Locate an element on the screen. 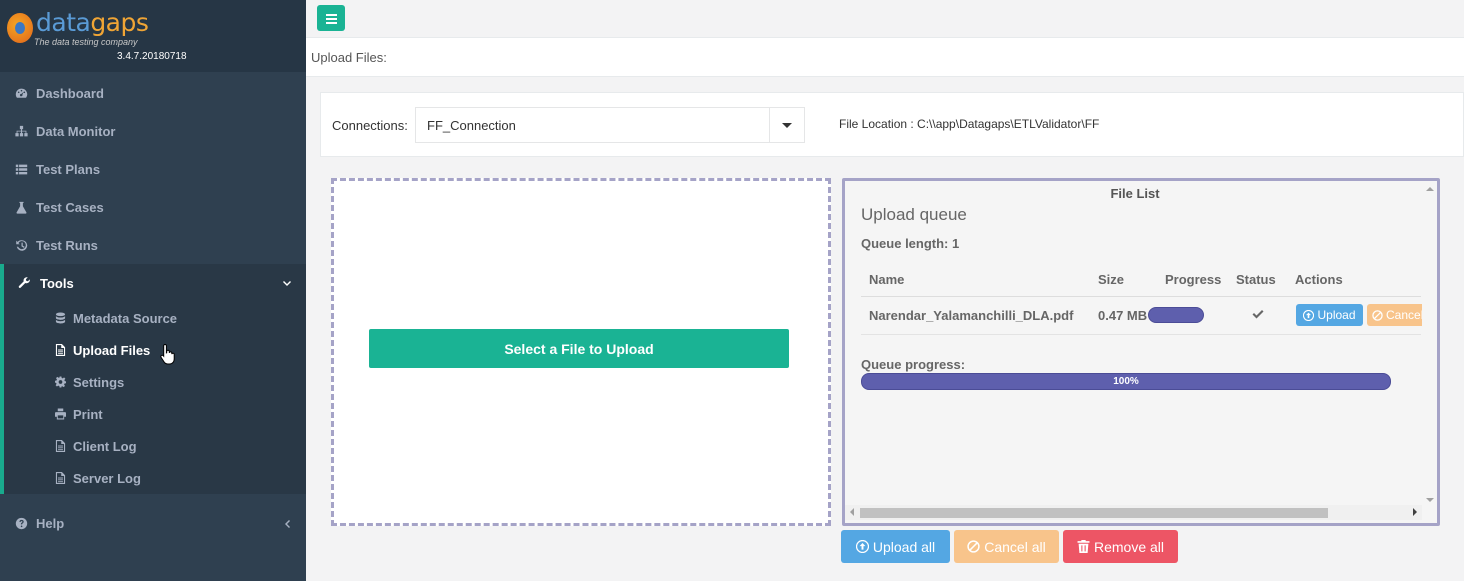  sidebar-item-test-runs: Test Runs is located at coordinates (153, 245).